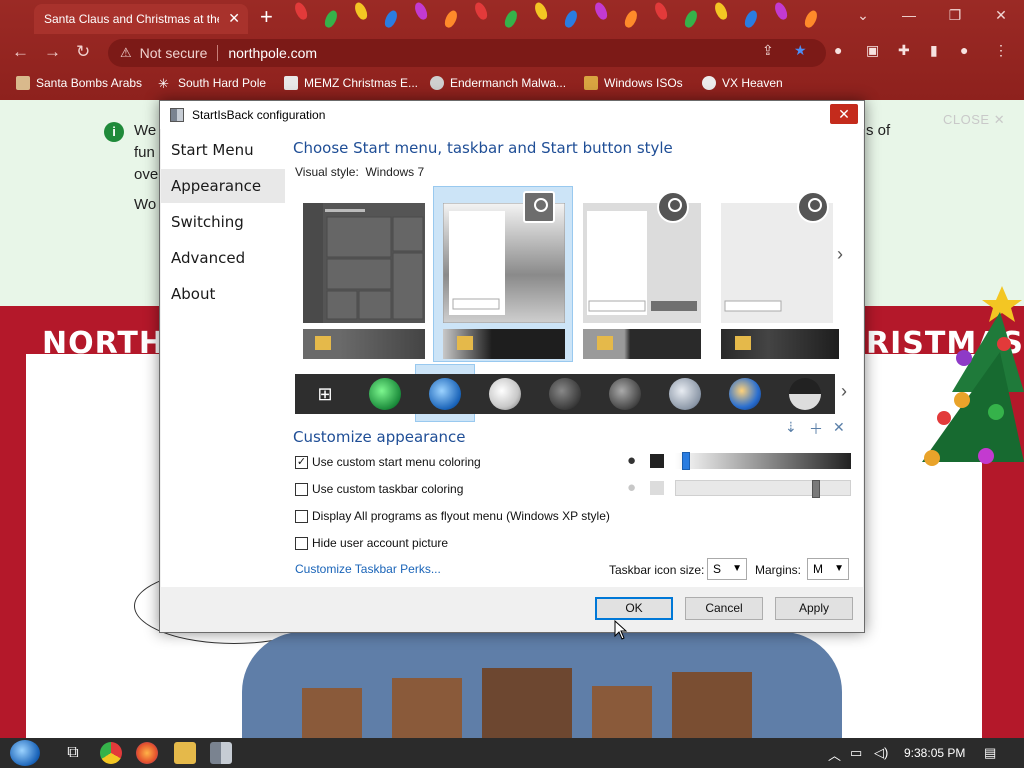 Image resolution: width=1024 pixels, height=768 pixels. Describe the element at coordinates (141, 19) in the screenshot. I see `browser-tab: Santa Claus and Christmas at the ✕` at that location.